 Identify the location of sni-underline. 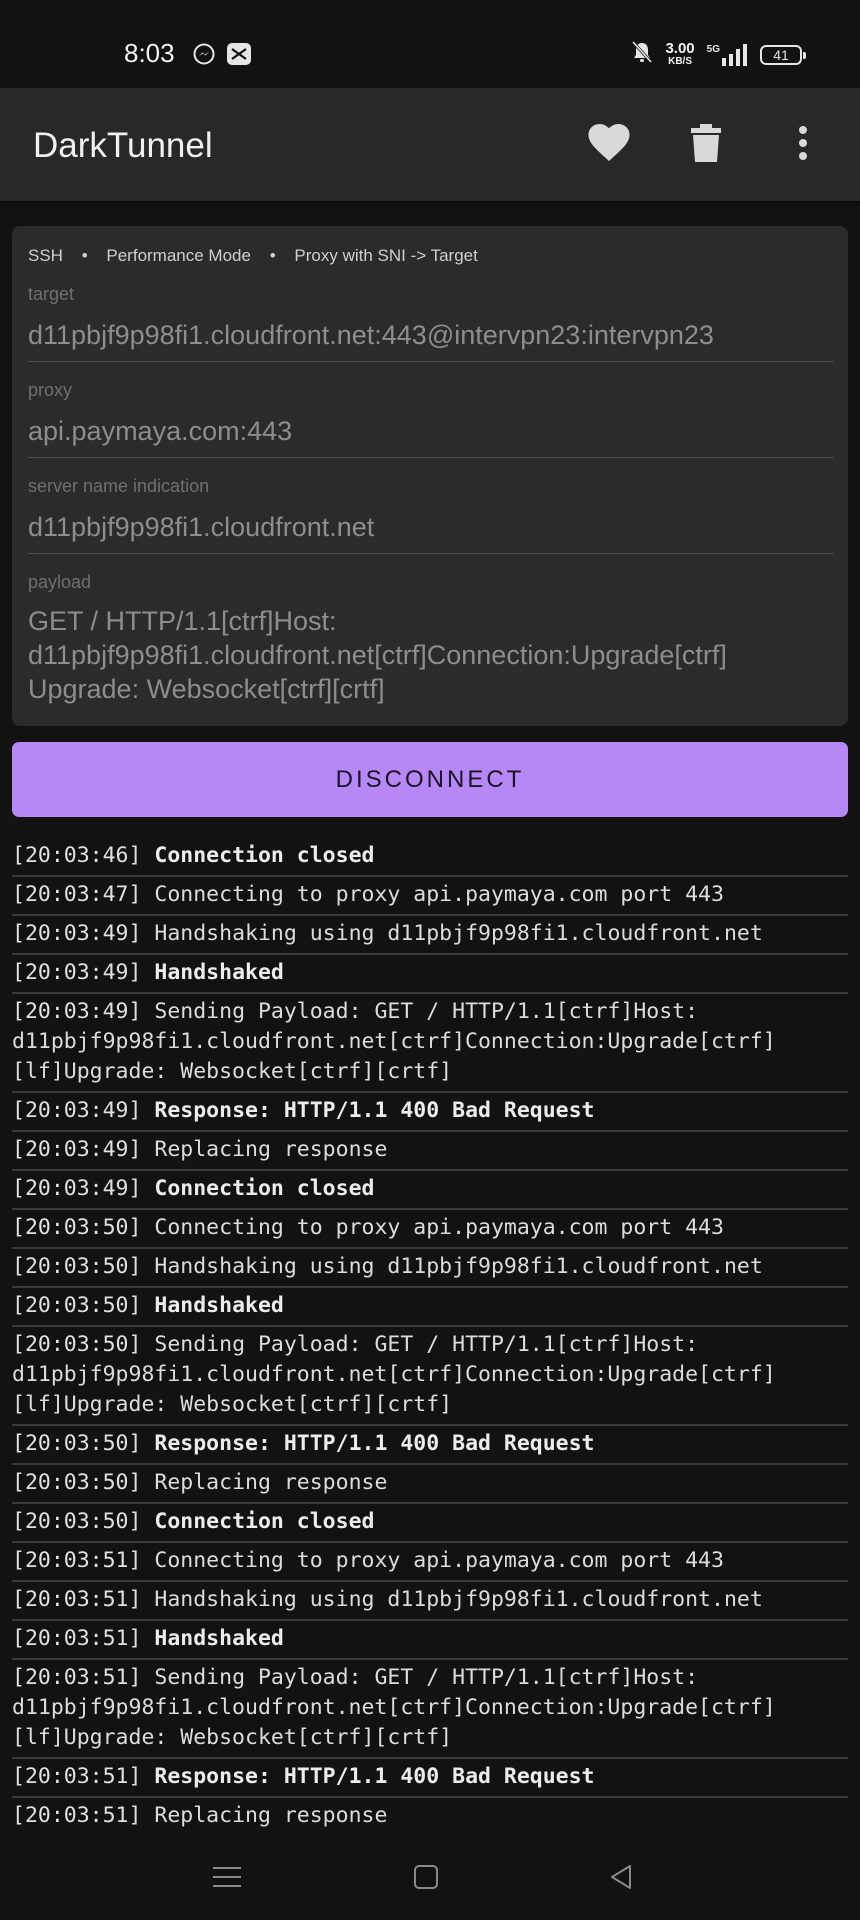
(431, 553).